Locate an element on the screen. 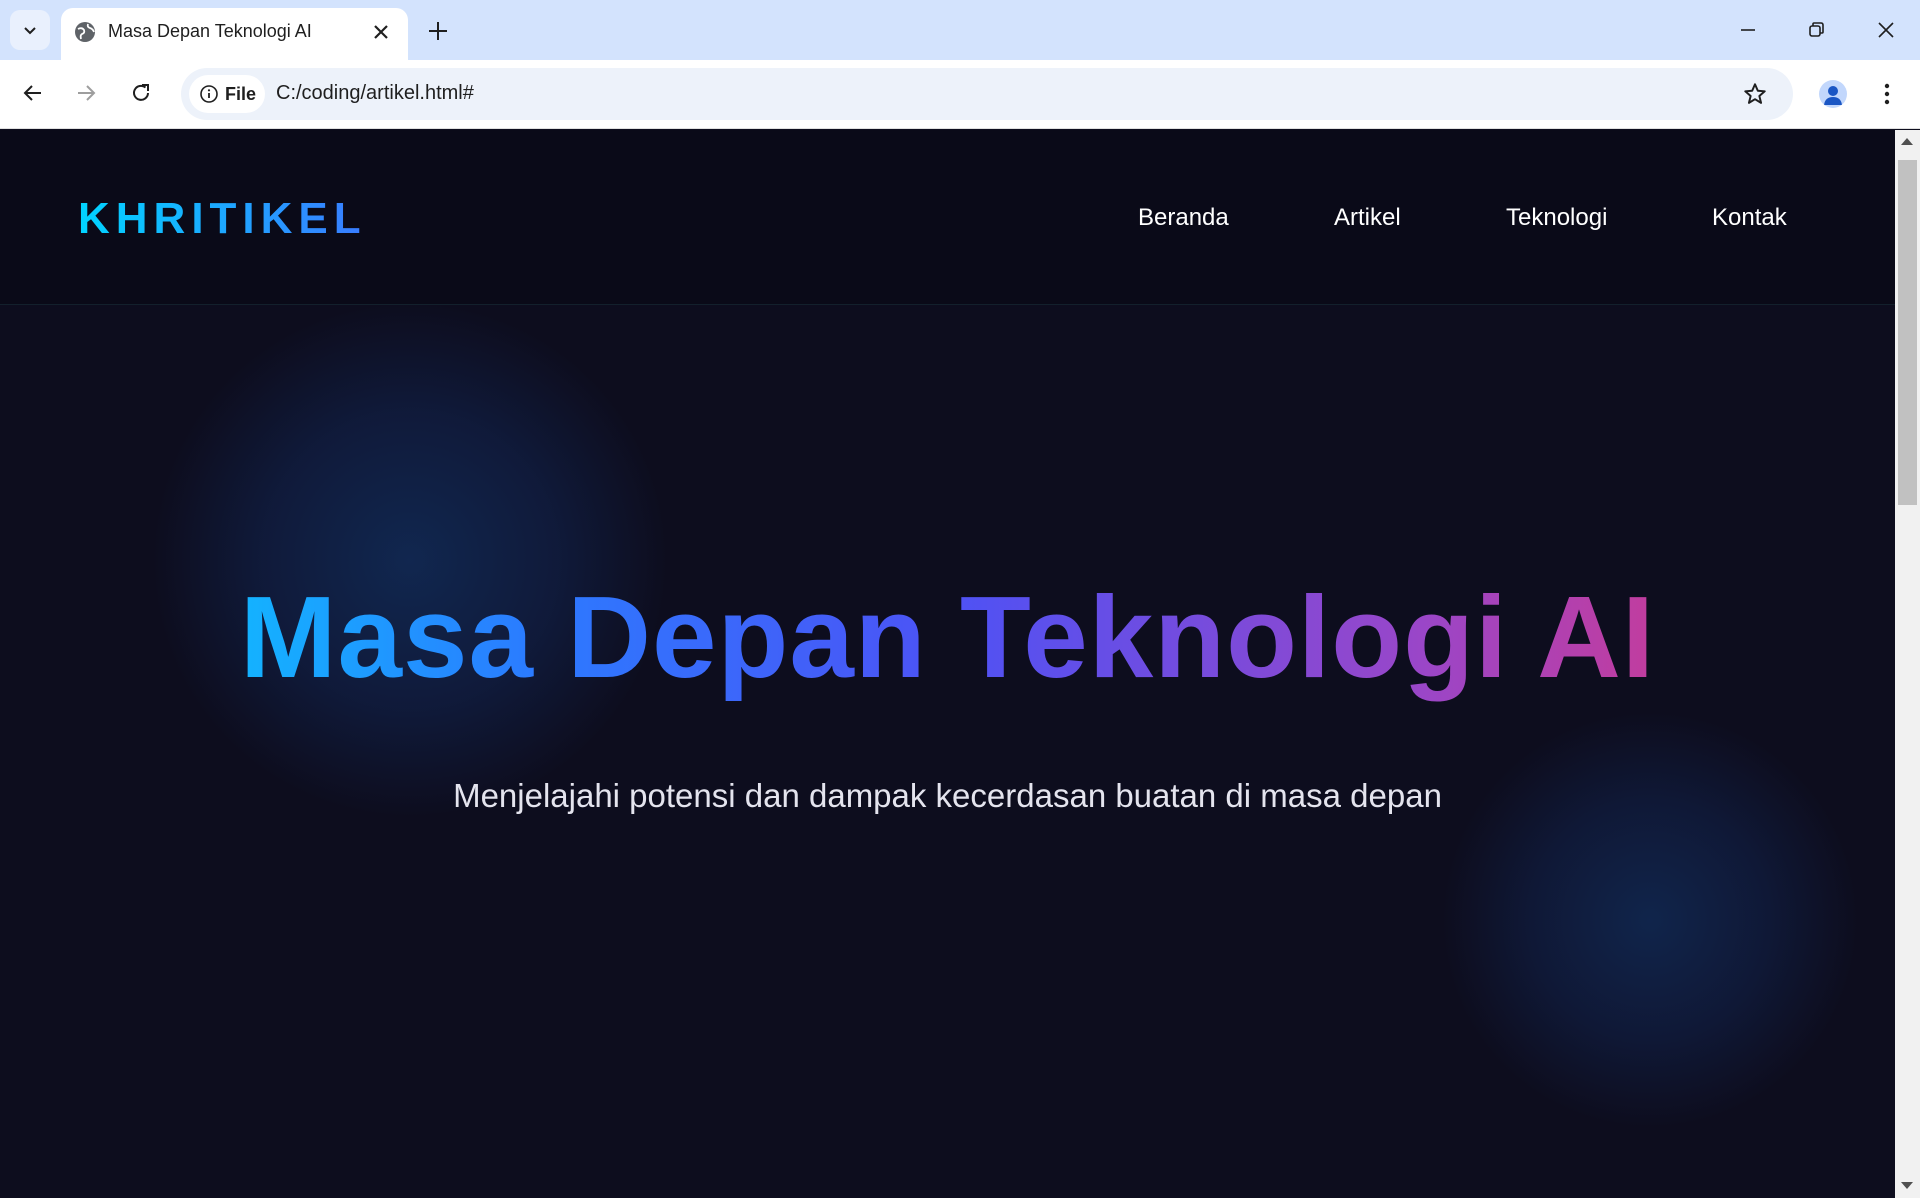 This screenshot has height=1198, width=1920. back-button is located at coordinates (33, 93).